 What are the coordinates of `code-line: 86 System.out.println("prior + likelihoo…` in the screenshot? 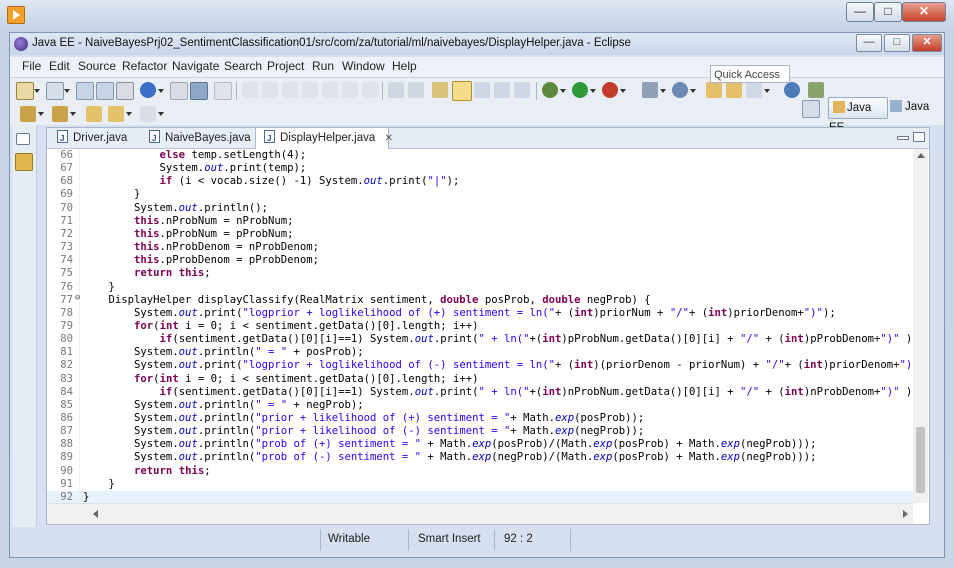 It's located at (480, 418).